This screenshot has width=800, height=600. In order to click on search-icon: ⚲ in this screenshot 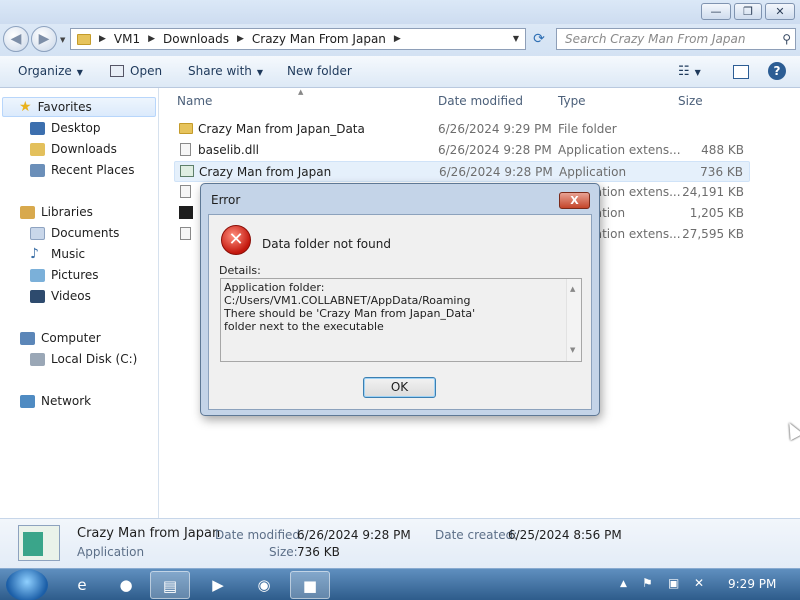, I will do `click(786, 39)`.